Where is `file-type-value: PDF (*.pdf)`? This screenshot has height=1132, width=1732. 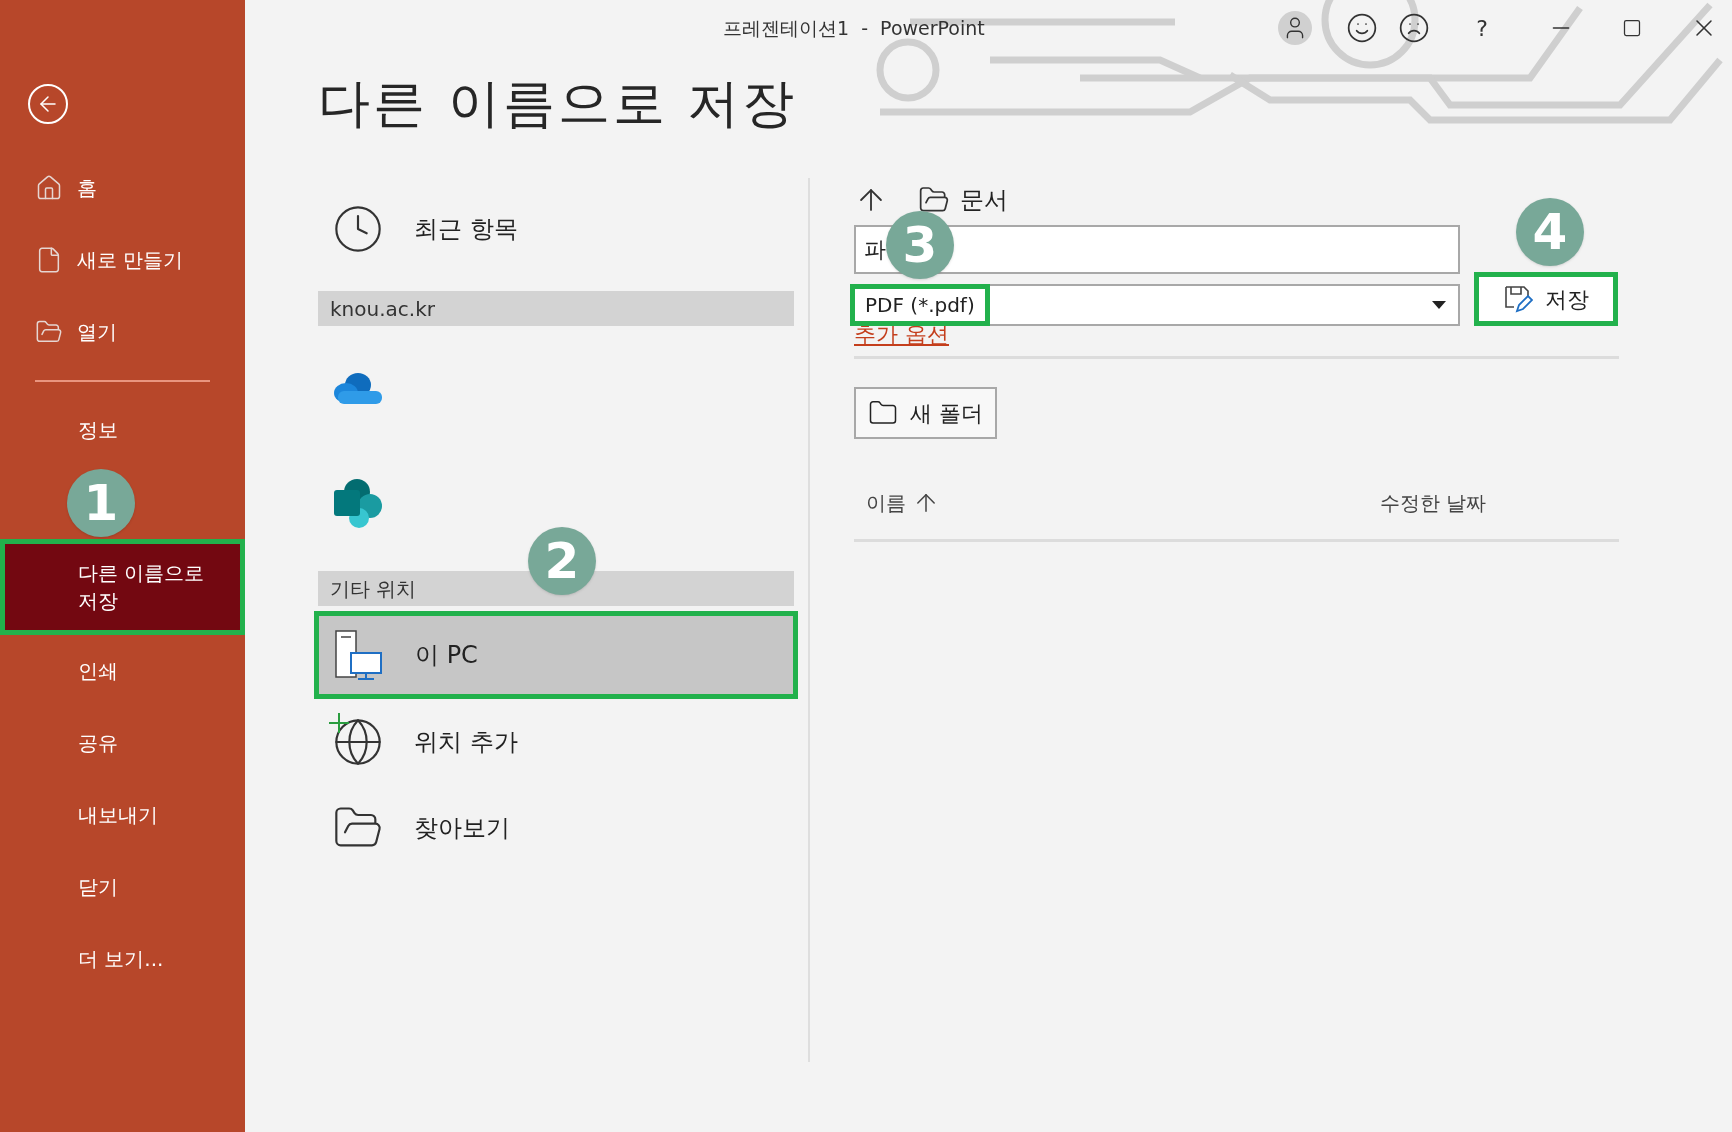 file-type-value: PDF (*.pdf) is located at coordinates (920, 305).